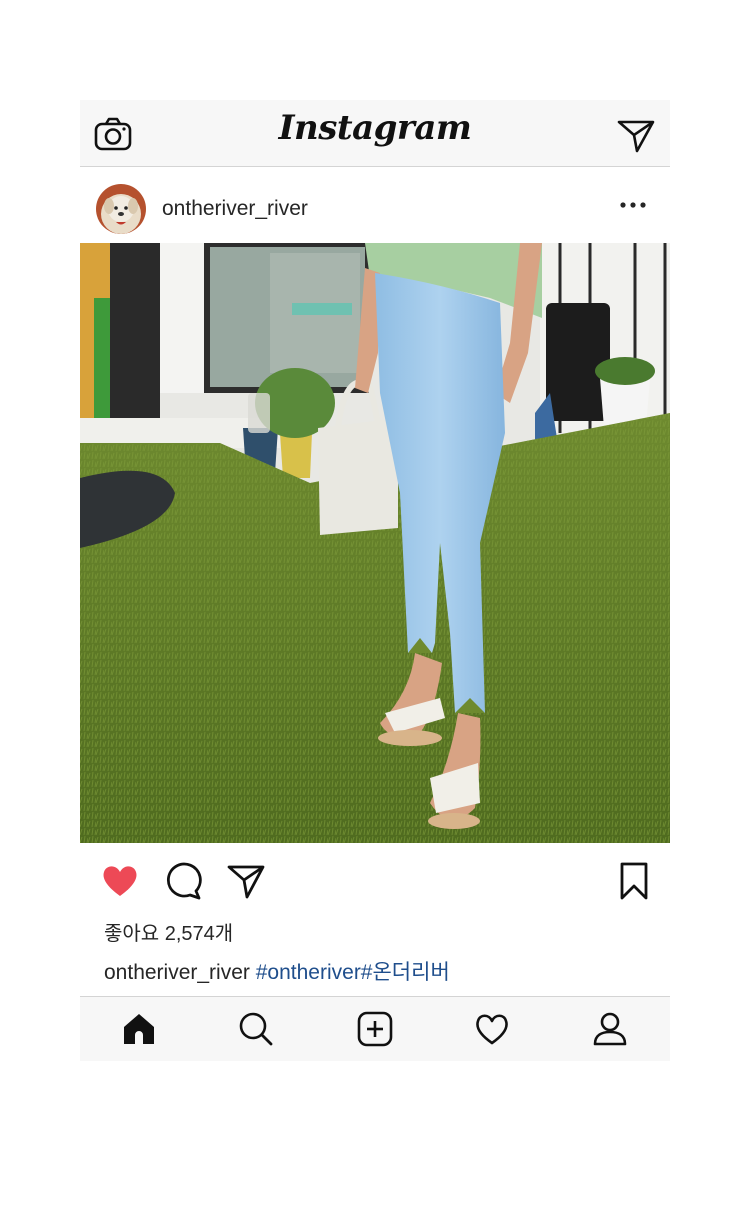 This screenshot has height=1214, width=750. Describe the element at coordinates (121, 209) in the screenshot. I see `avatar` at that location.